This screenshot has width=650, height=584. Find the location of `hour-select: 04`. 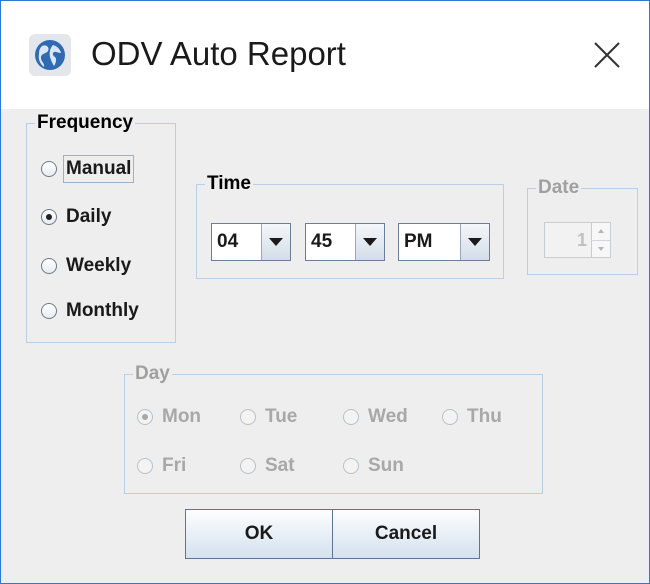

hour-select: 04 is located at coordinates (251, 242).